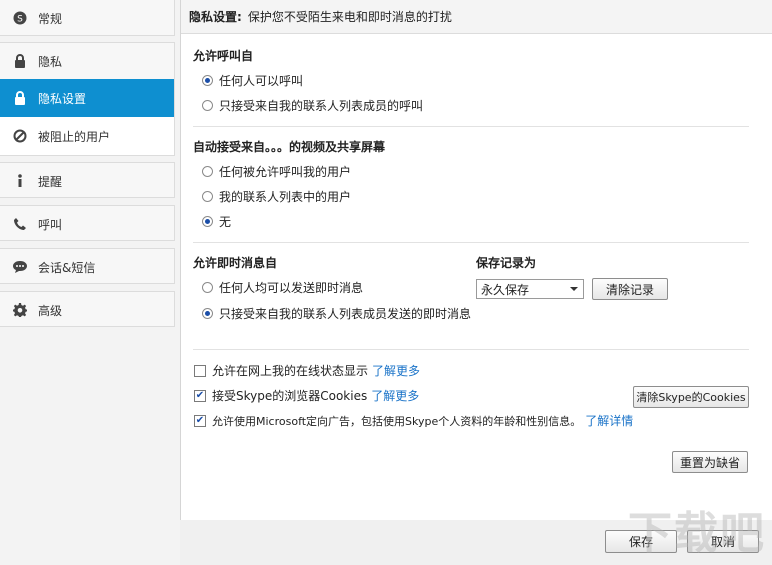 This screenshot has height=565, width=772. What do you see at coordinates (20, 224) in the screenshot?
I see `phone-icon` at bounding box center [20, 224].